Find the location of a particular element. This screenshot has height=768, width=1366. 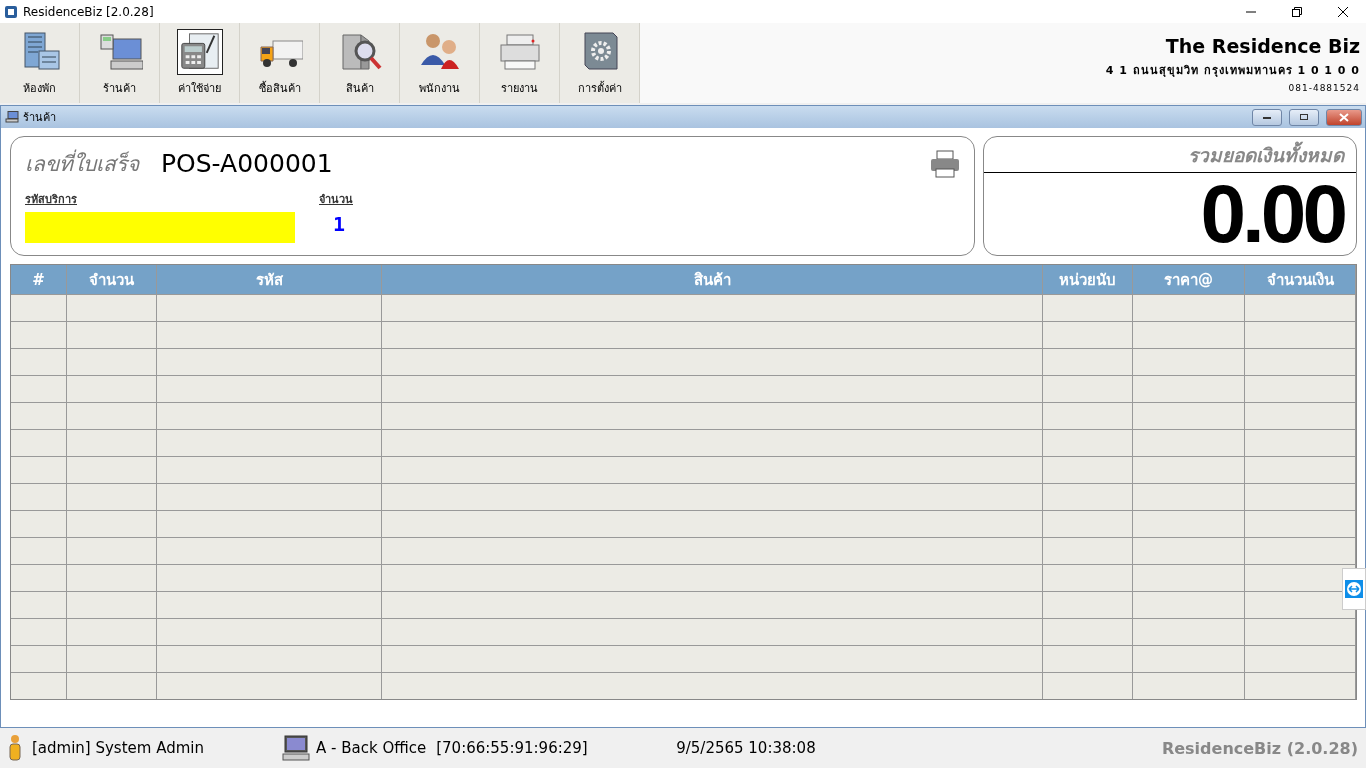

column-header: # is located at coordinates (39, 279).